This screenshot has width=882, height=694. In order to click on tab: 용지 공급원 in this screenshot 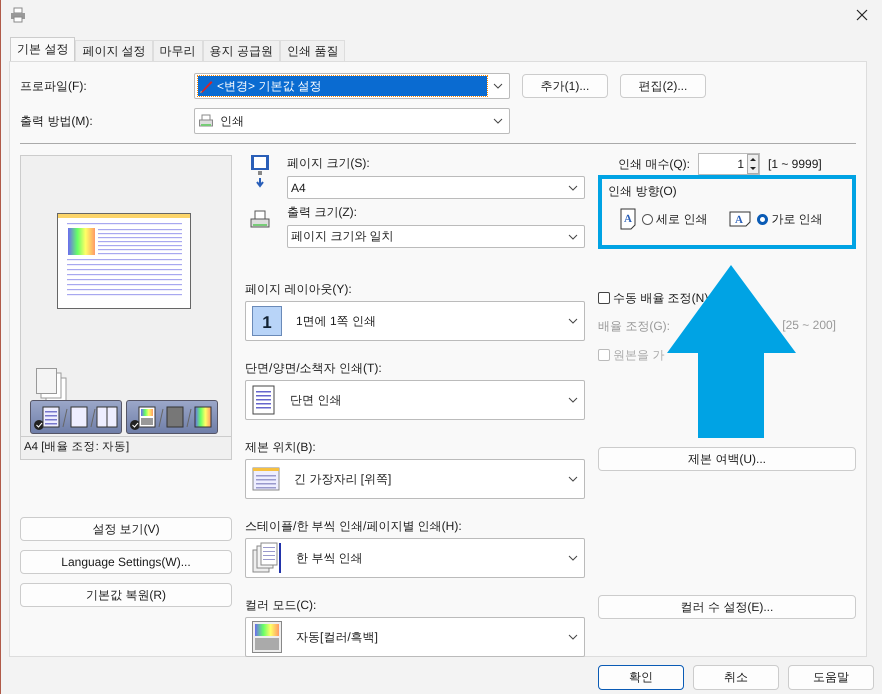, I will do `click(241, 50)`.